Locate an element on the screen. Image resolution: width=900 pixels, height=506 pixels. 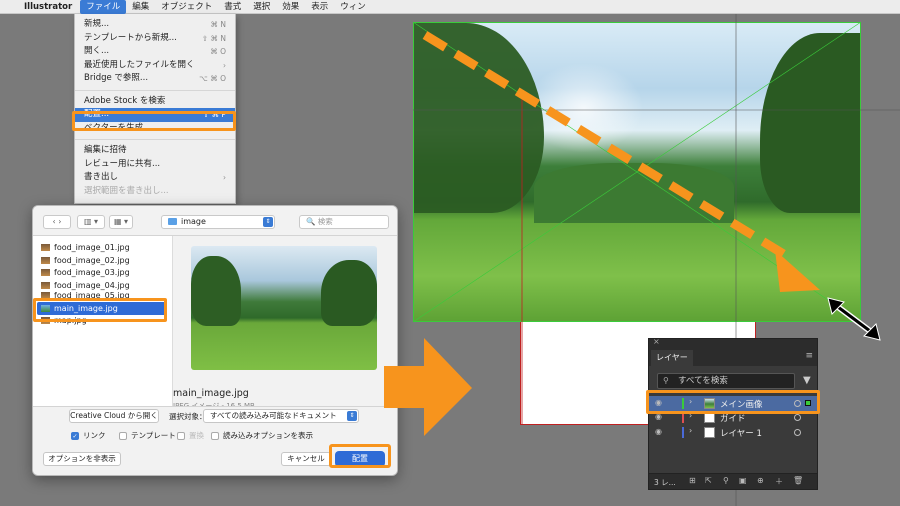
preview-tree-right is located at coordinates (349, 293).